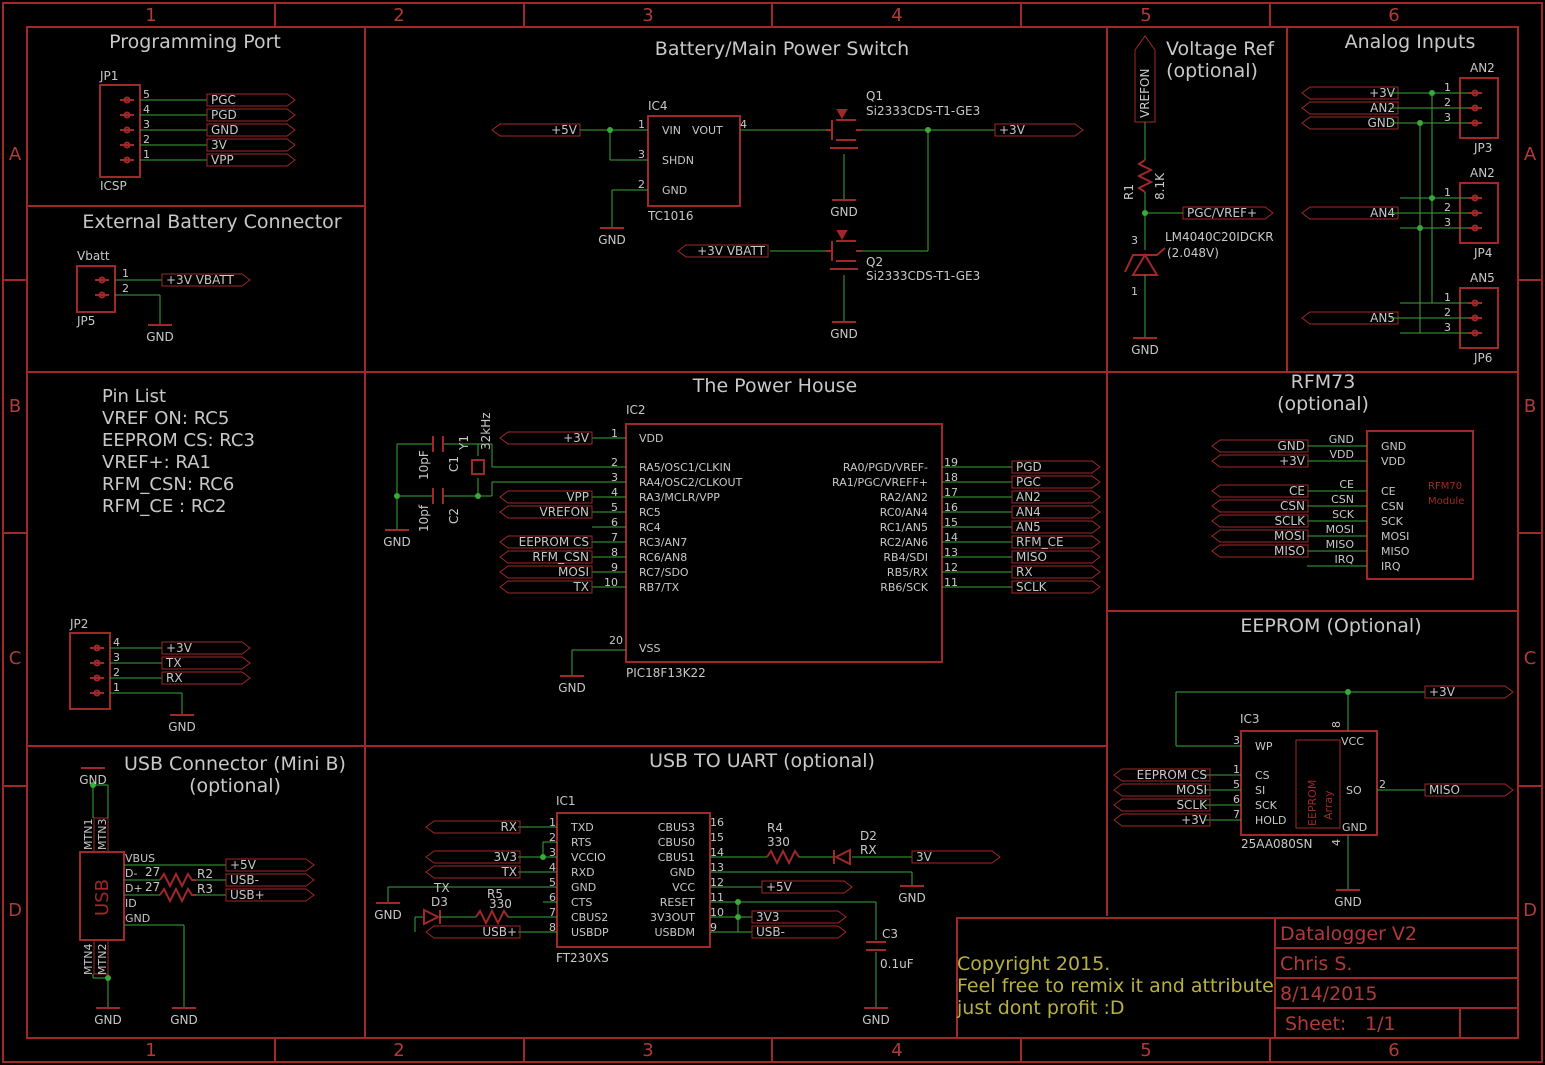 Image resolution: width=1545 pixels, height=1065 pixels. What do you see at coordinates (499, 932) in the screenshot?
I see `svg-text: USB+` at bounding box center [499, 932].